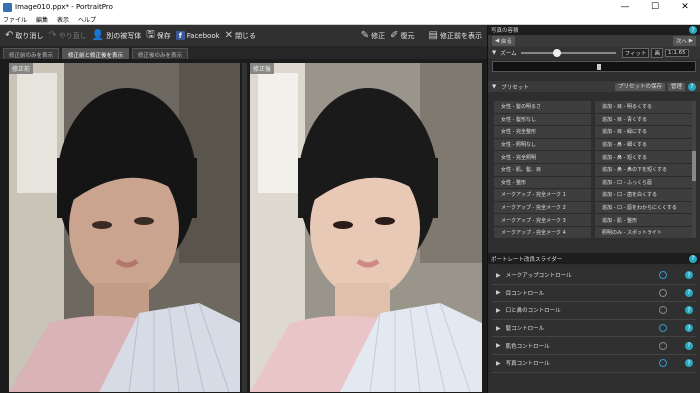  What do you see at coordinates (643, 132) in the screenshot?
I see `preset-item: 追加 - 目 - 緑にする` at bounding box center [643, 132].